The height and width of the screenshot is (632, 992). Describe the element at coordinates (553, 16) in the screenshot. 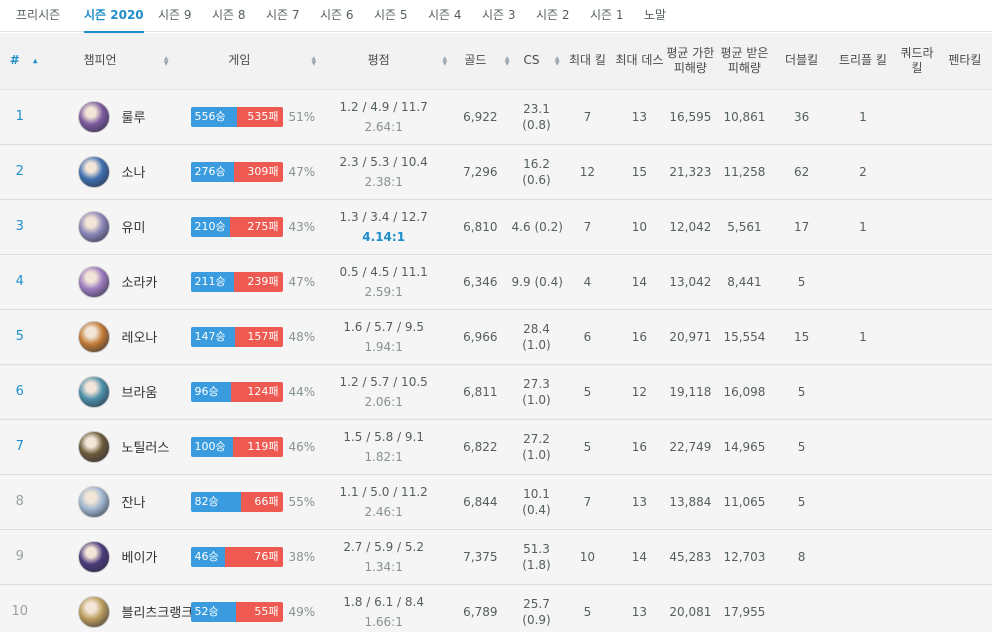

I see `tab-season-2: 시즌 2` at that location.